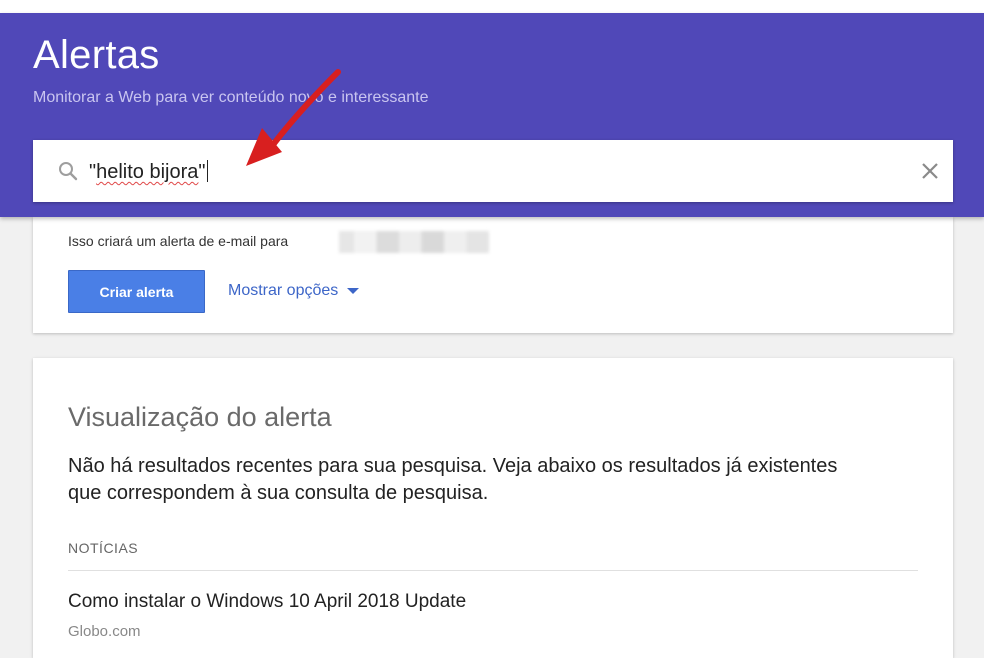 The height and width of the screenshot is (658, 984). I want to click on page-title: Alertas, so click(96, 55).